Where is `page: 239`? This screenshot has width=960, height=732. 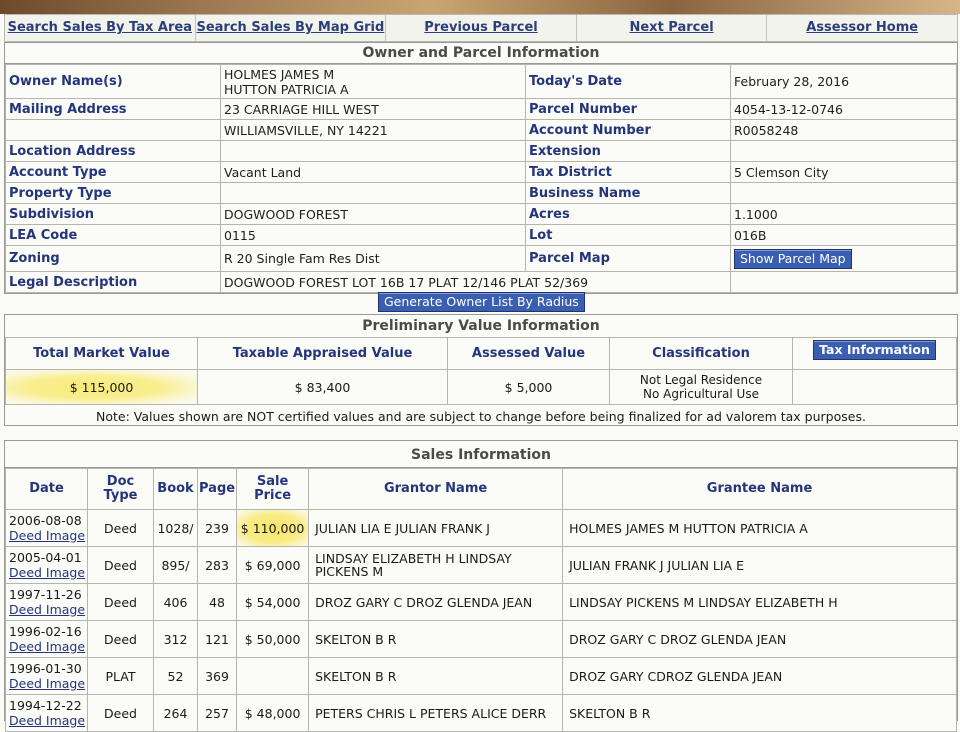 page: 239 is located at coordinates (217, 528).